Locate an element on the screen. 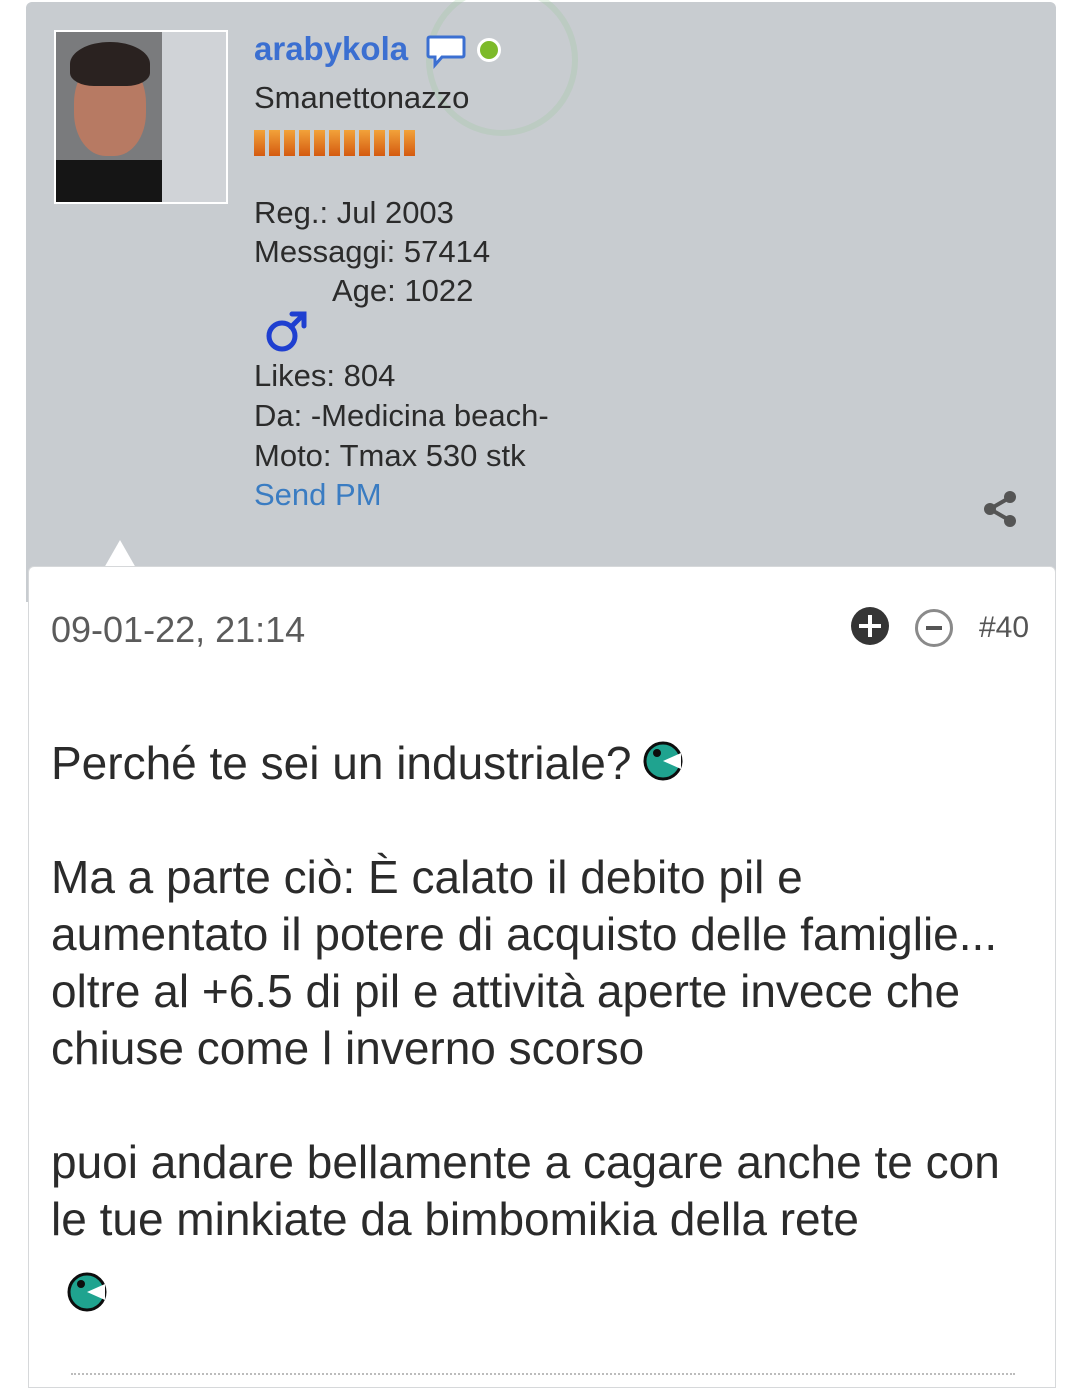  post-paragraph-1: Perché te sei un industriale? is located at coordinates (541, 763).